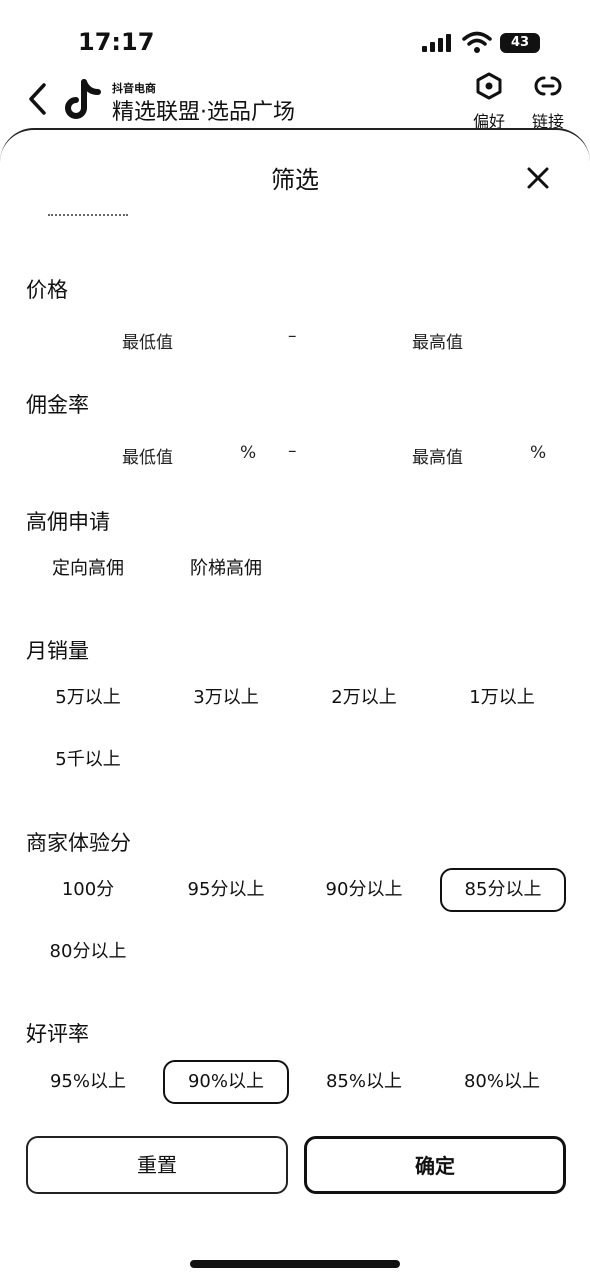 The width and height of the screenshot is (590, 1280). Describe the element at coordinates (88, 890) in the screenshot. I see `option-score-100: 100分` at that location.